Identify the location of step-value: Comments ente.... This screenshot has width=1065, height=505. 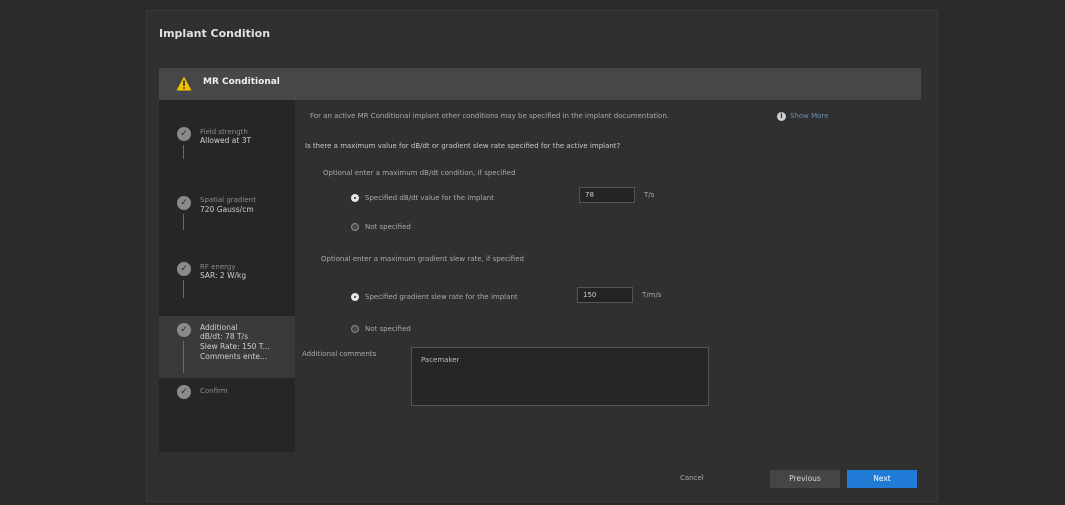
(234, 356).